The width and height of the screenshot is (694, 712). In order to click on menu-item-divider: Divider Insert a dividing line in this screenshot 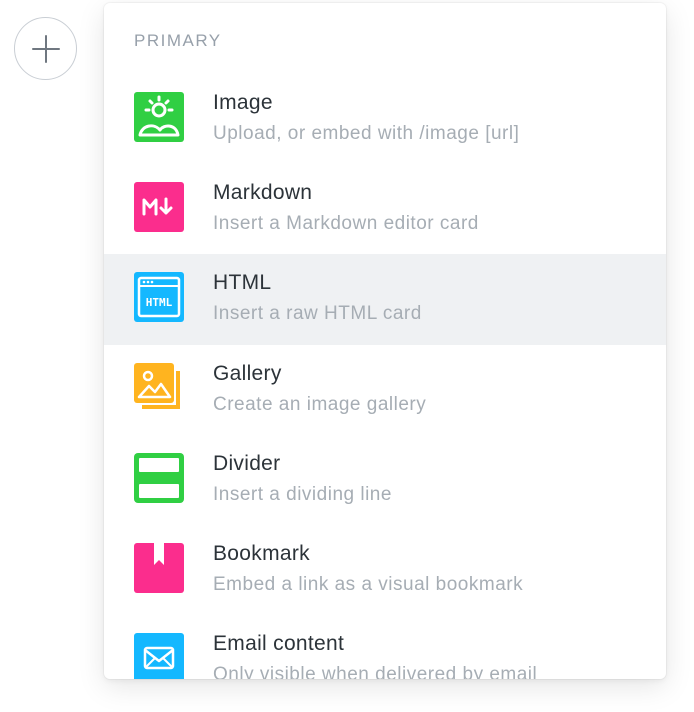, I will do `click(385, 480)`.